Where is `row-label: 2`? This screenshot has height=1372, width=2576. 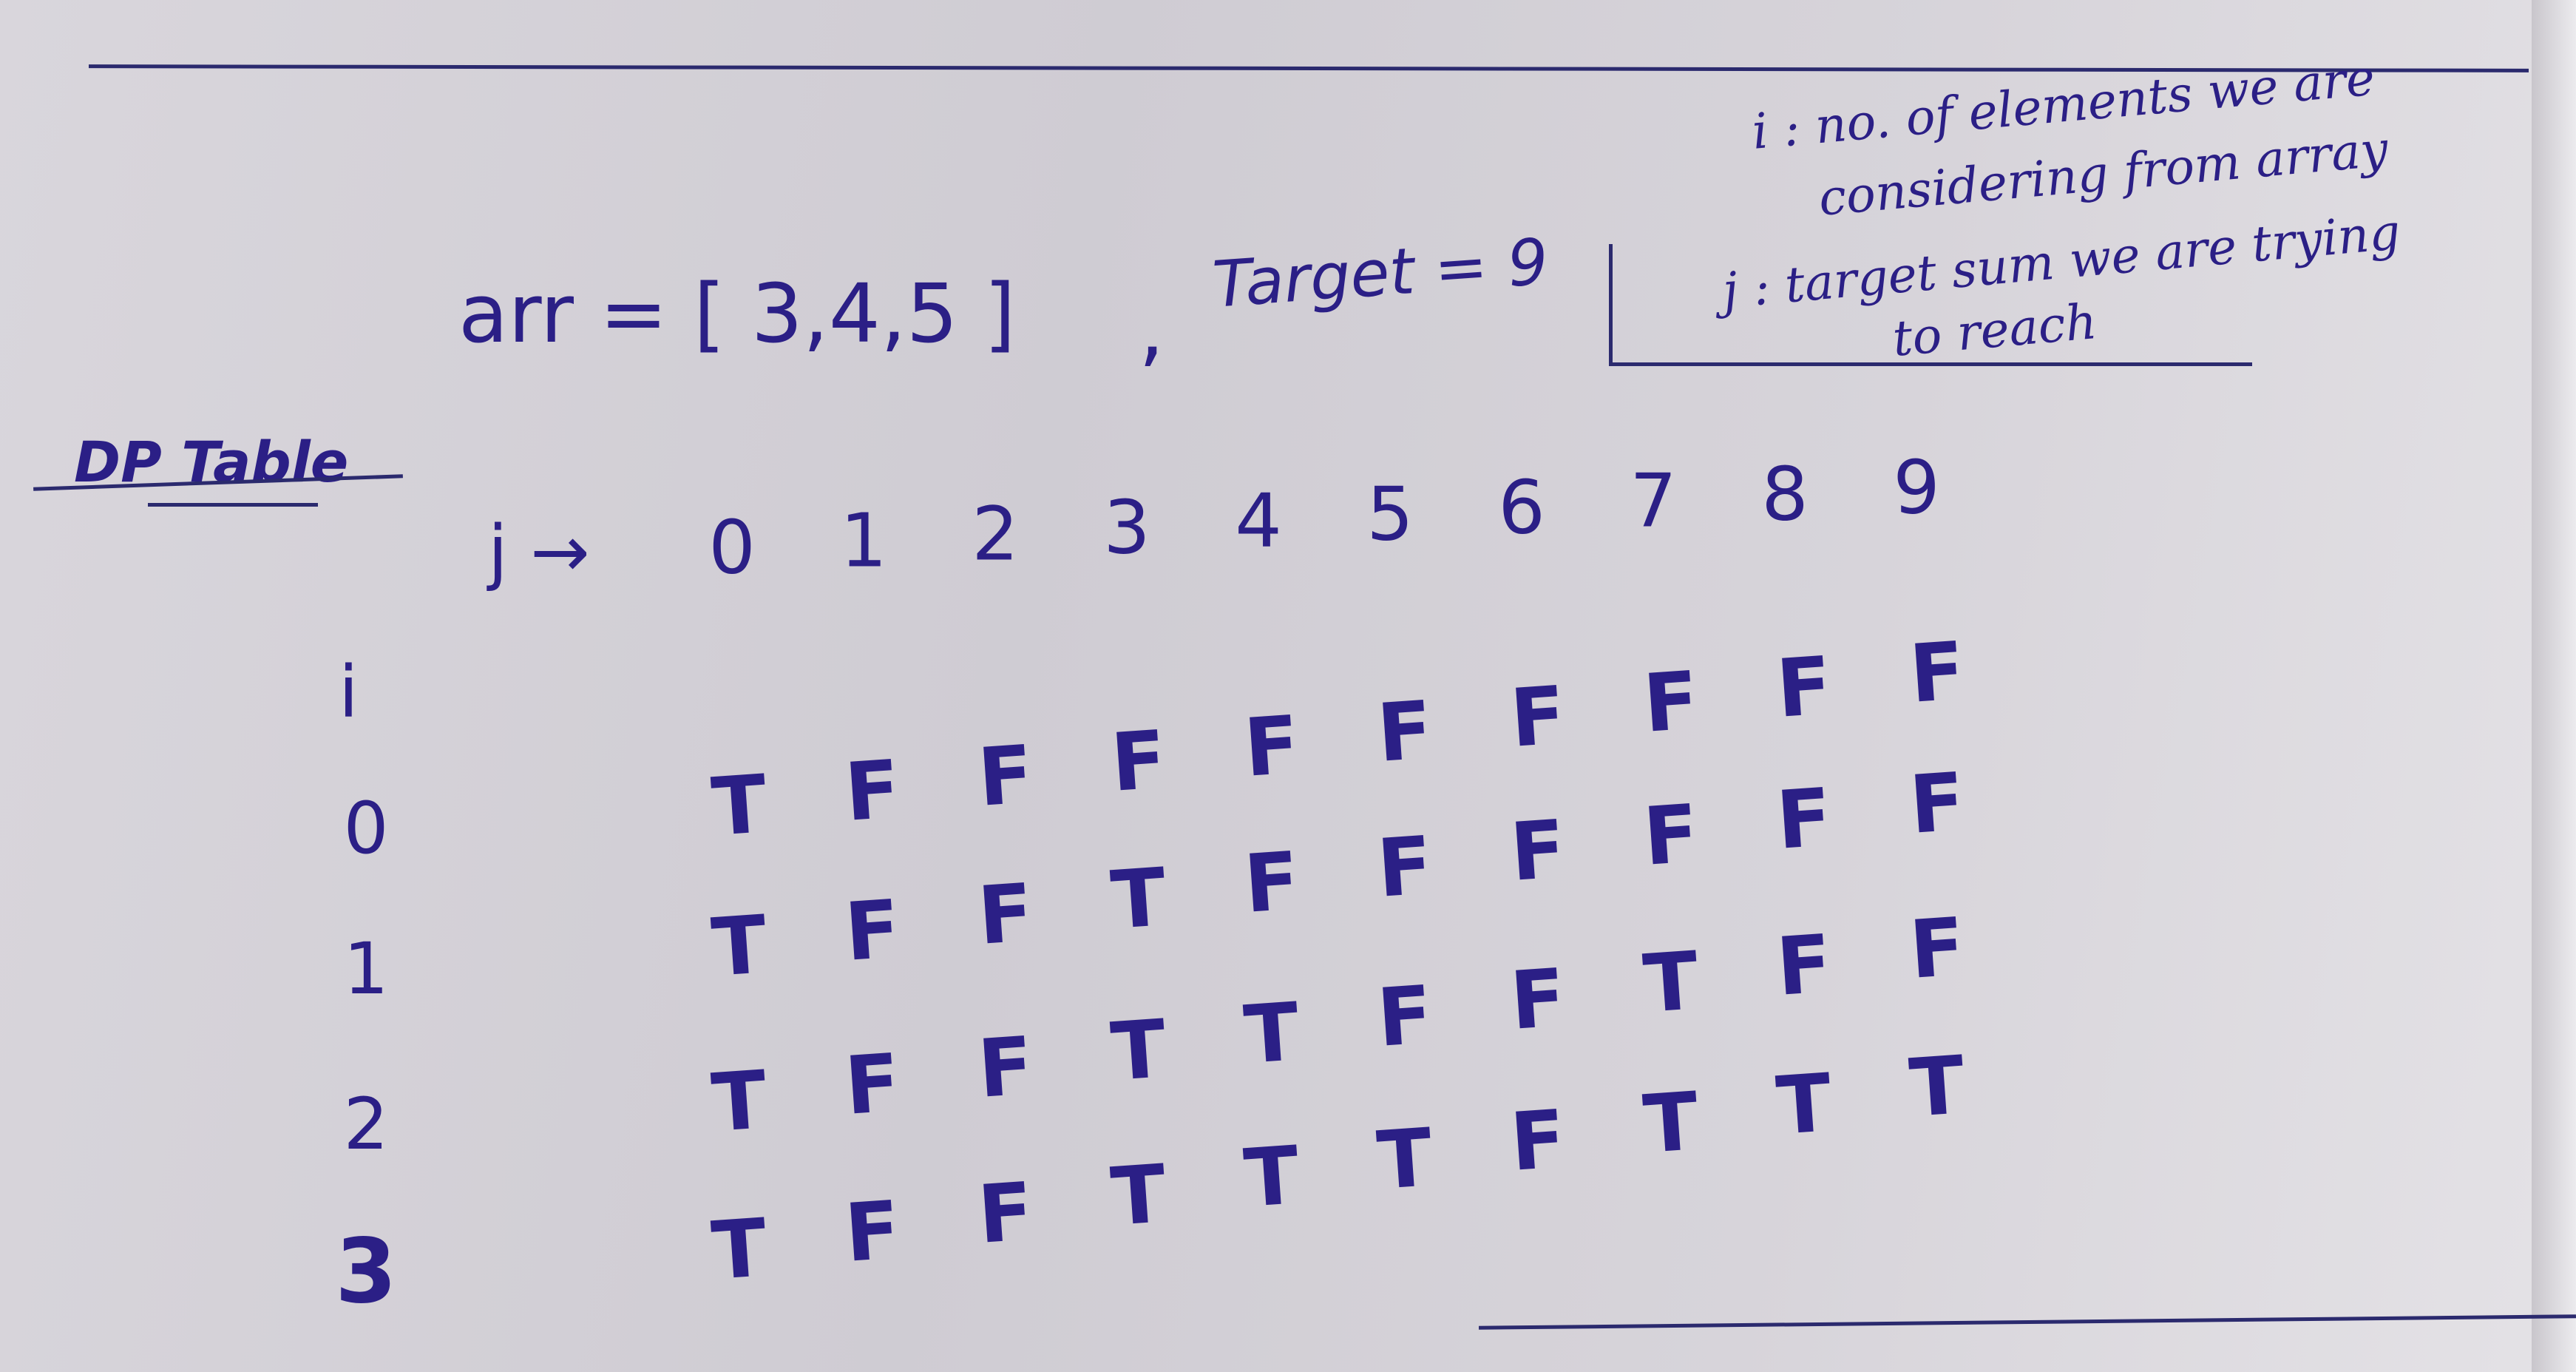 row-label: 2 is located at coordinates (366, 1124).